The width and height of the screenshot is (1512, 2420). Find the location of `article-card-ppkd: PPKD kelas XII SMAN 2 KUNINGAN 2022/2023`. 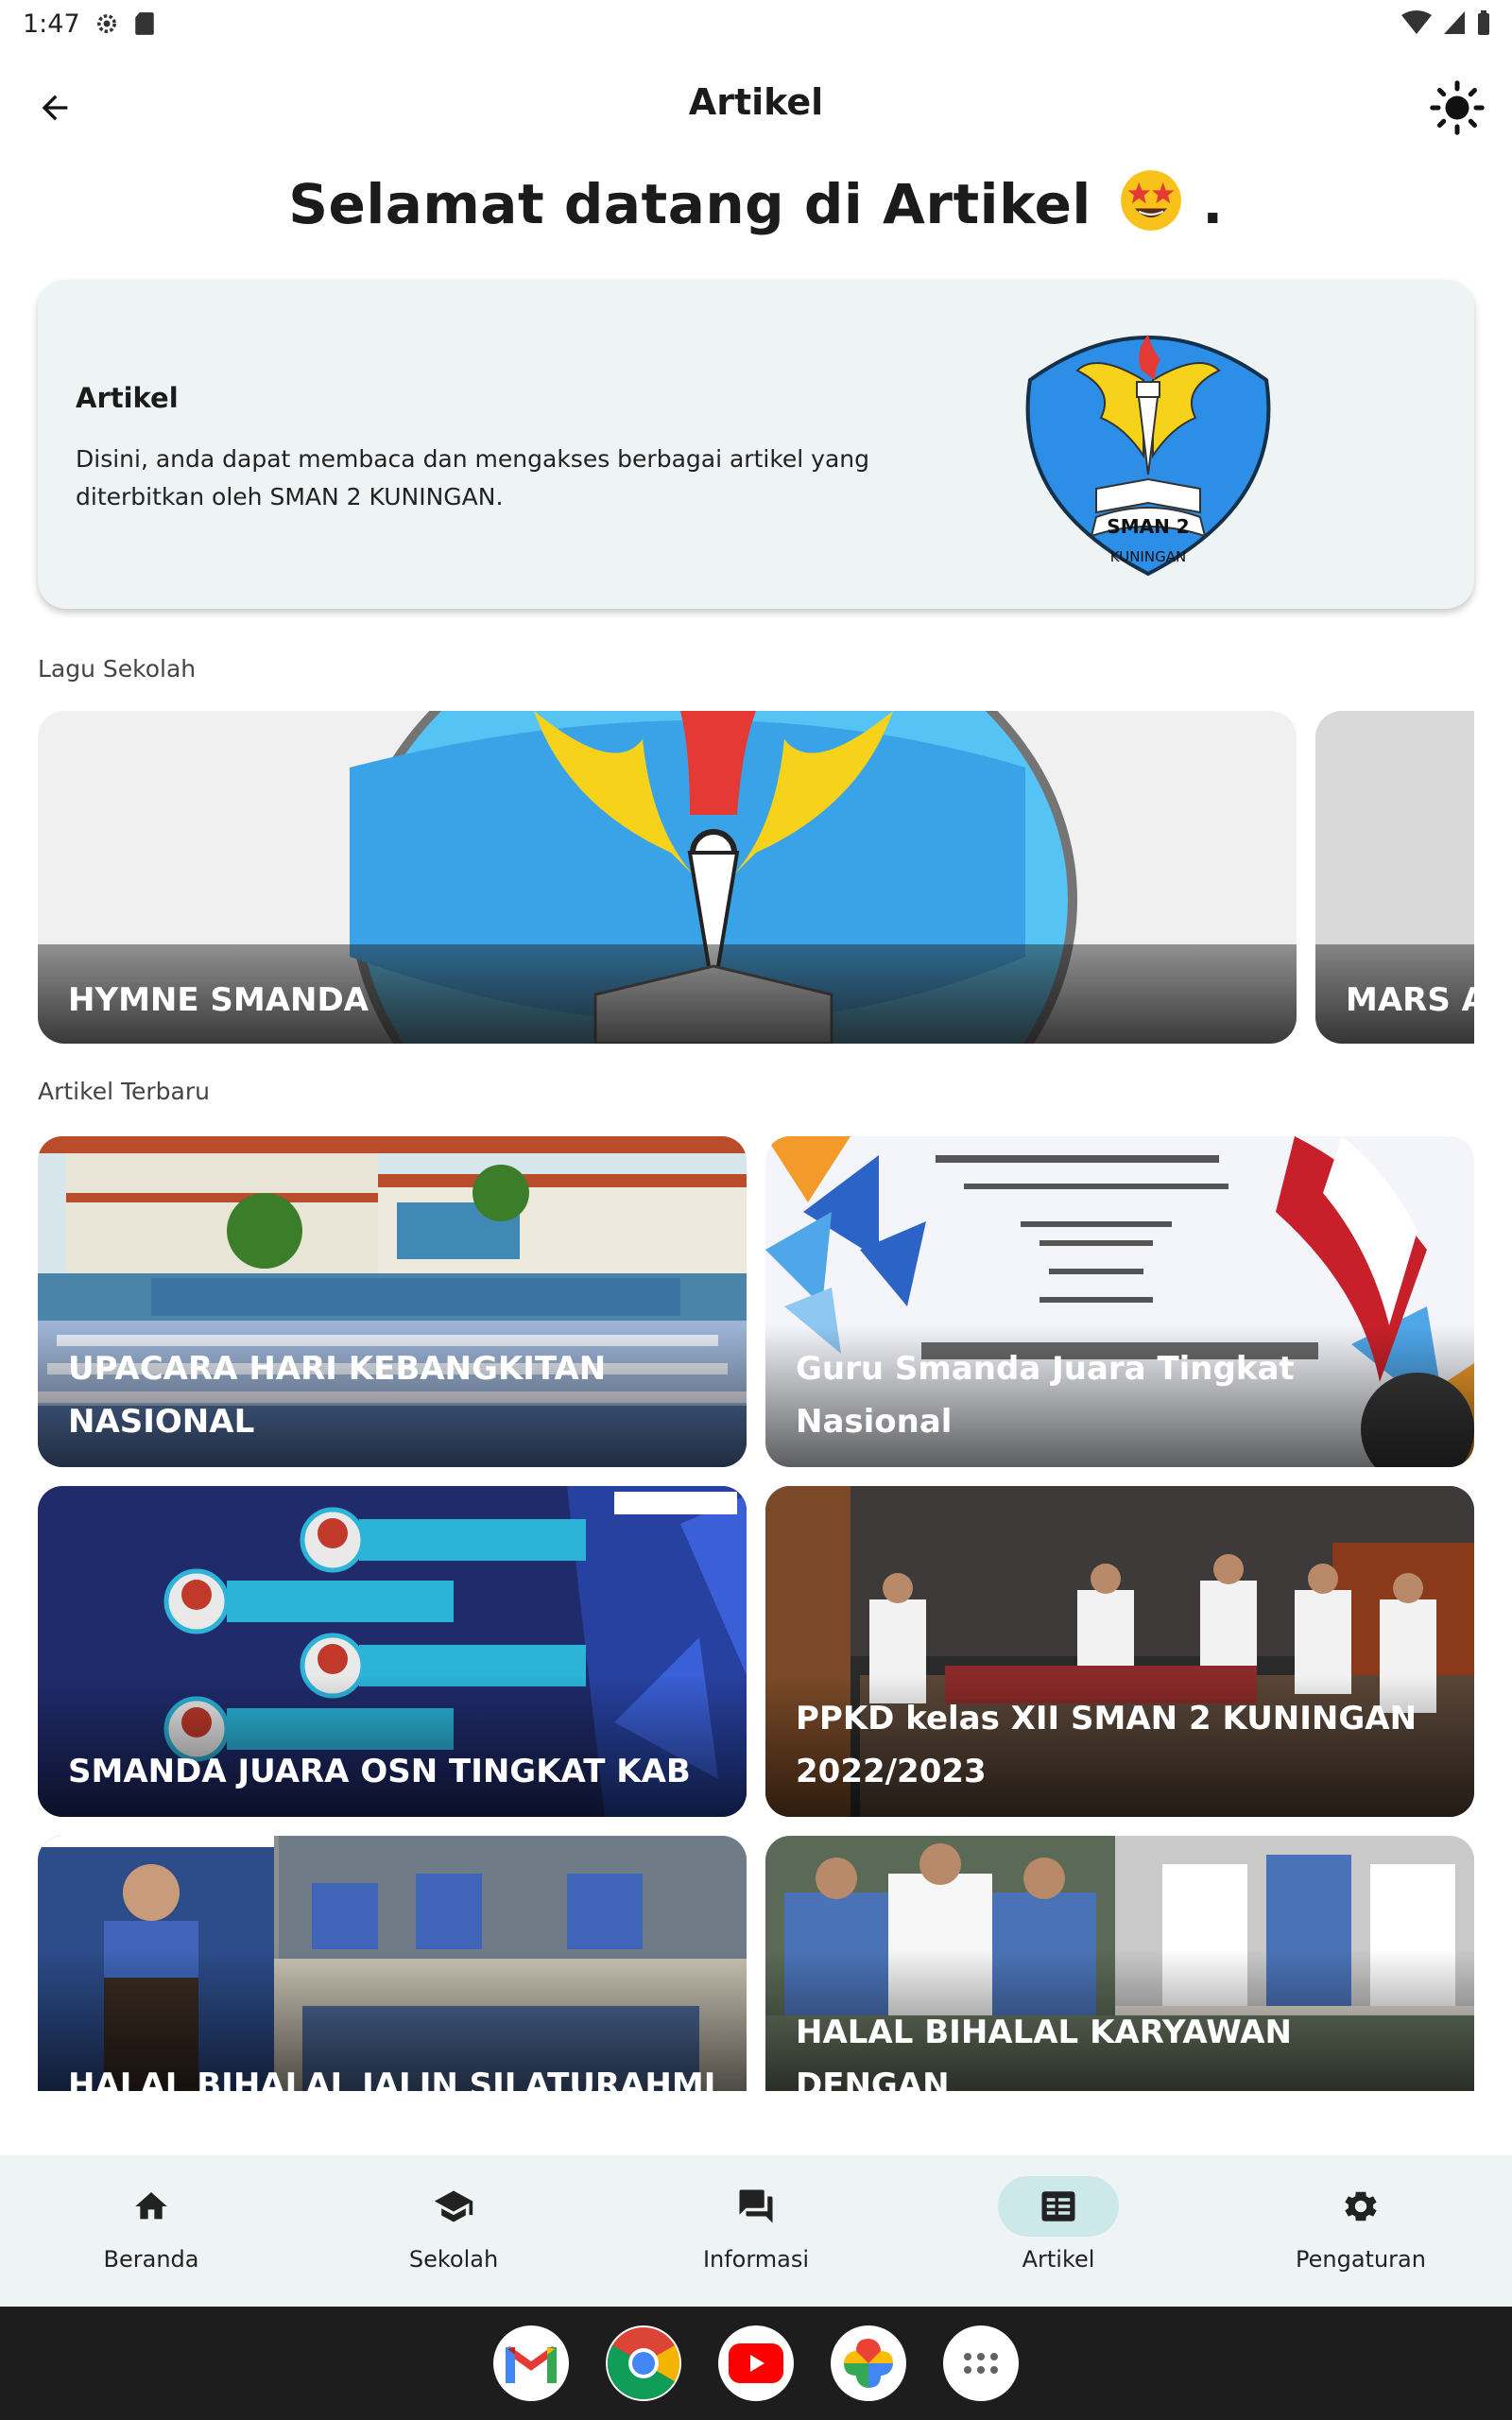

article-card-ppkd: PPKD kelas XII SMAN 2 KUNINGAN 2022/2023 is located at coordinates (1119, 1651).